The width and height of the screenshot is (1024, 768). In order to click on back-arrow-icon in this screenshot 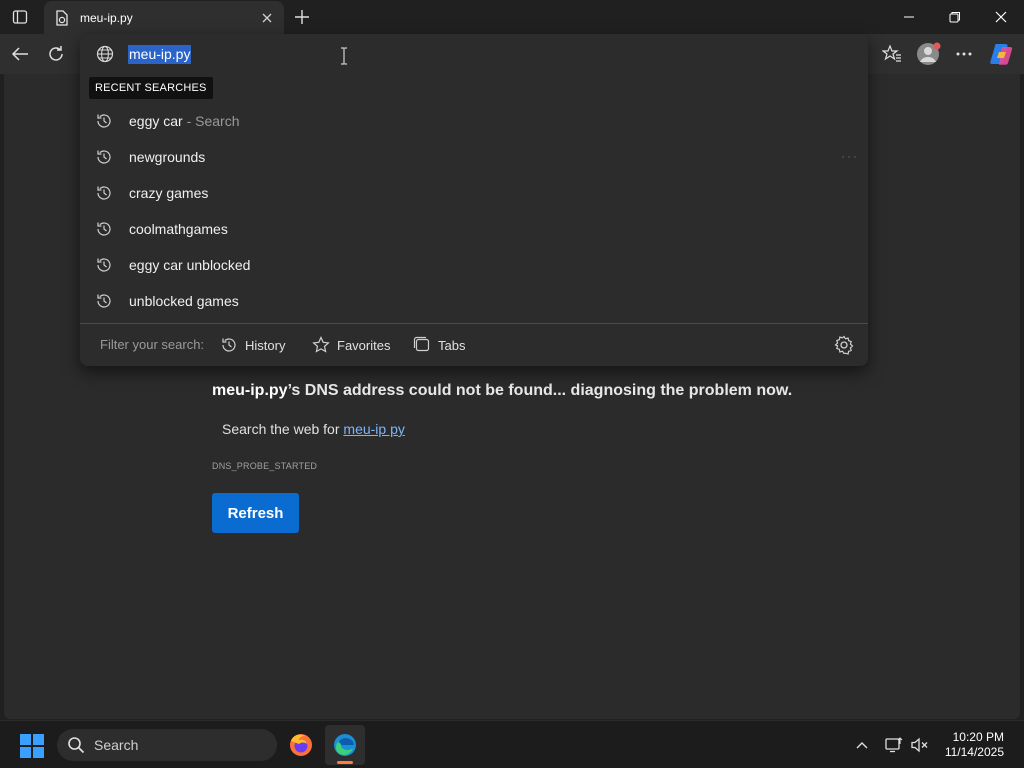, I will do `click(19, 54)`.